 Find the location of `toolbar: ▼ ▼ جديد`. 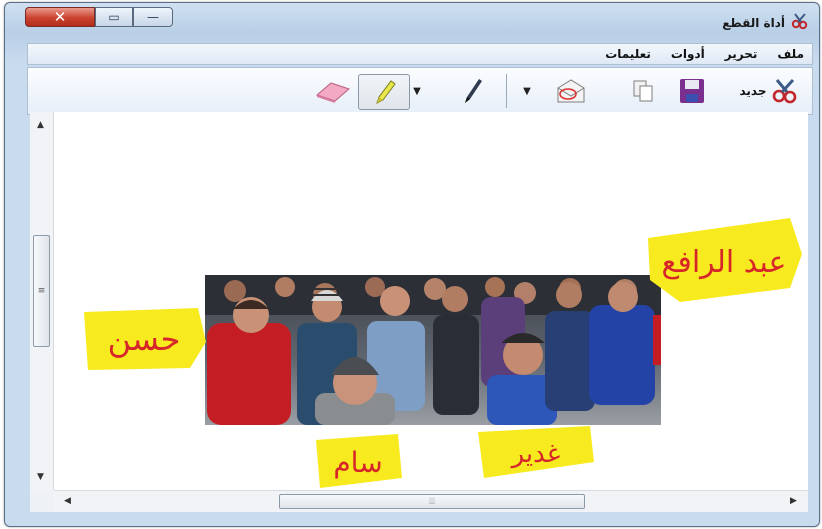

toolbar: ▼ ▼ جديد is located at coordinates (420, 91).